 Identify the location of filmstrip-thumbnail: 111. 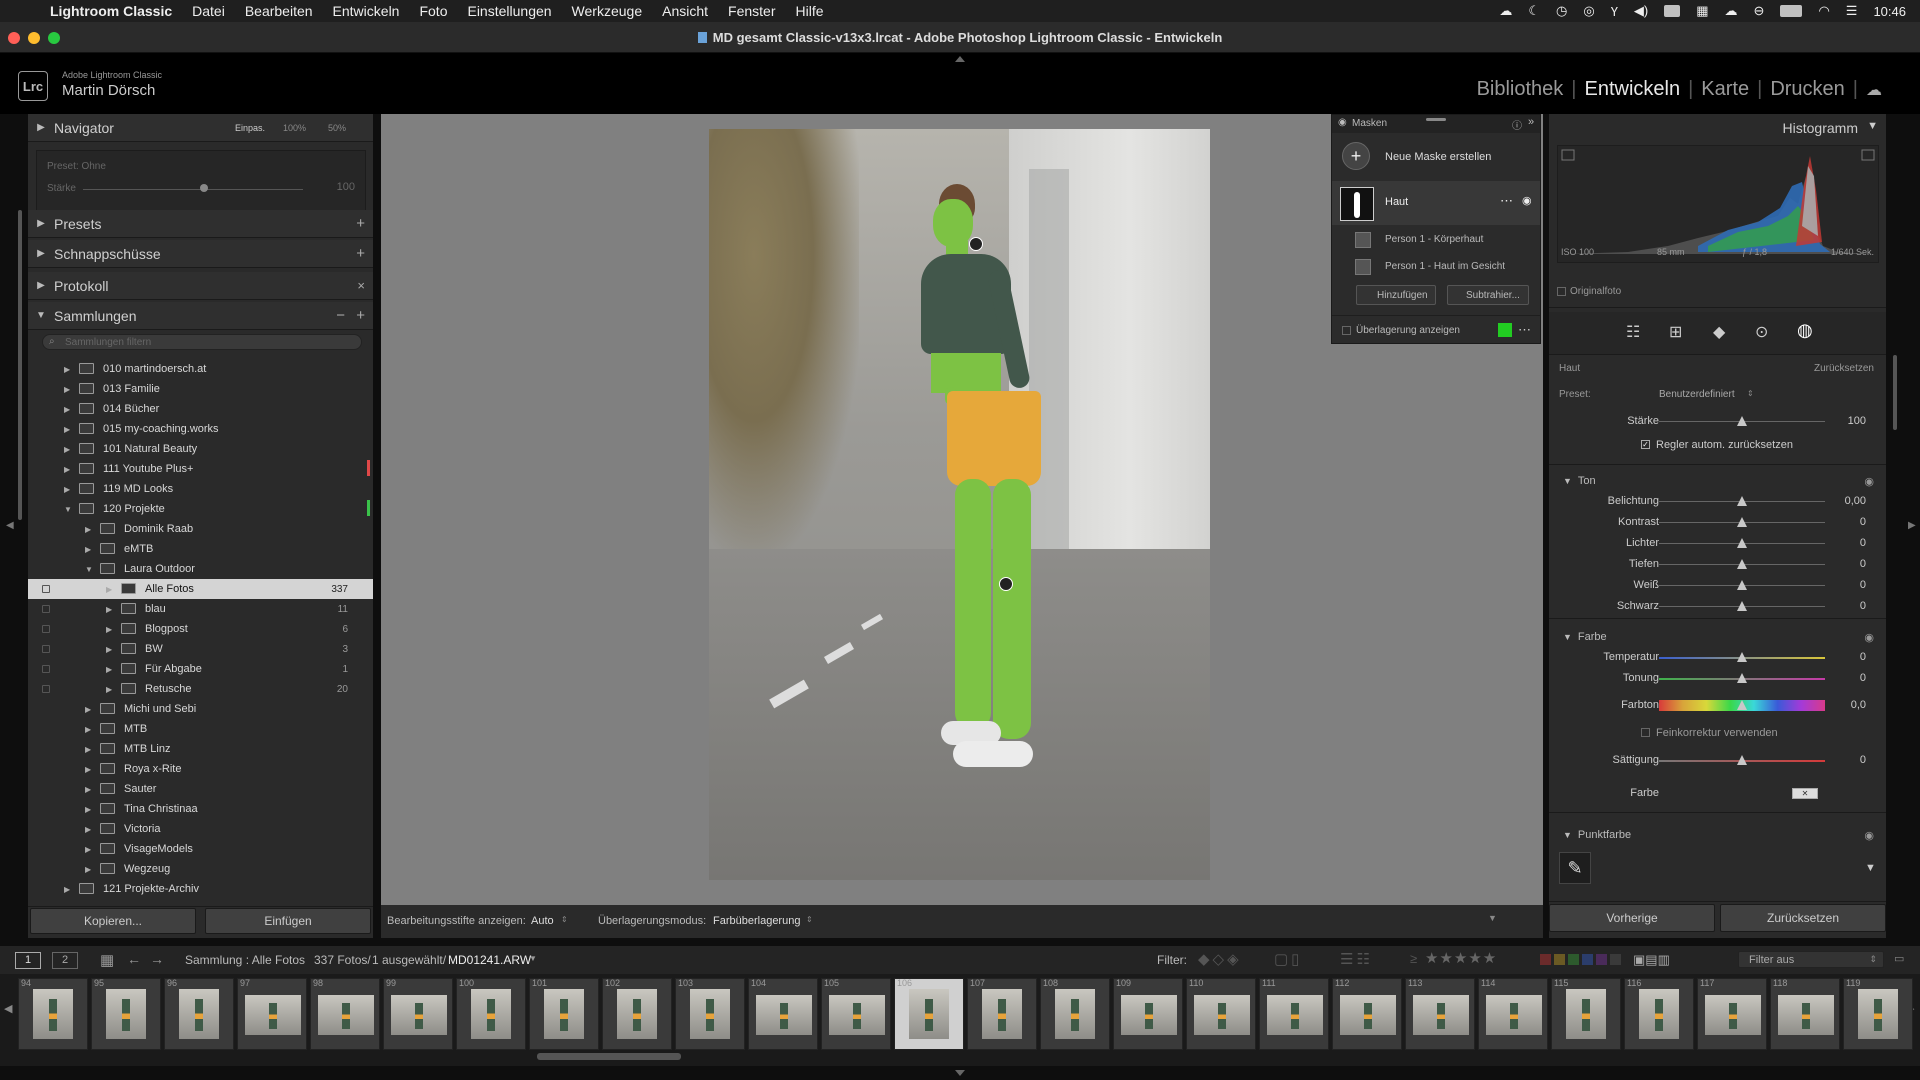
(1294, 1014).